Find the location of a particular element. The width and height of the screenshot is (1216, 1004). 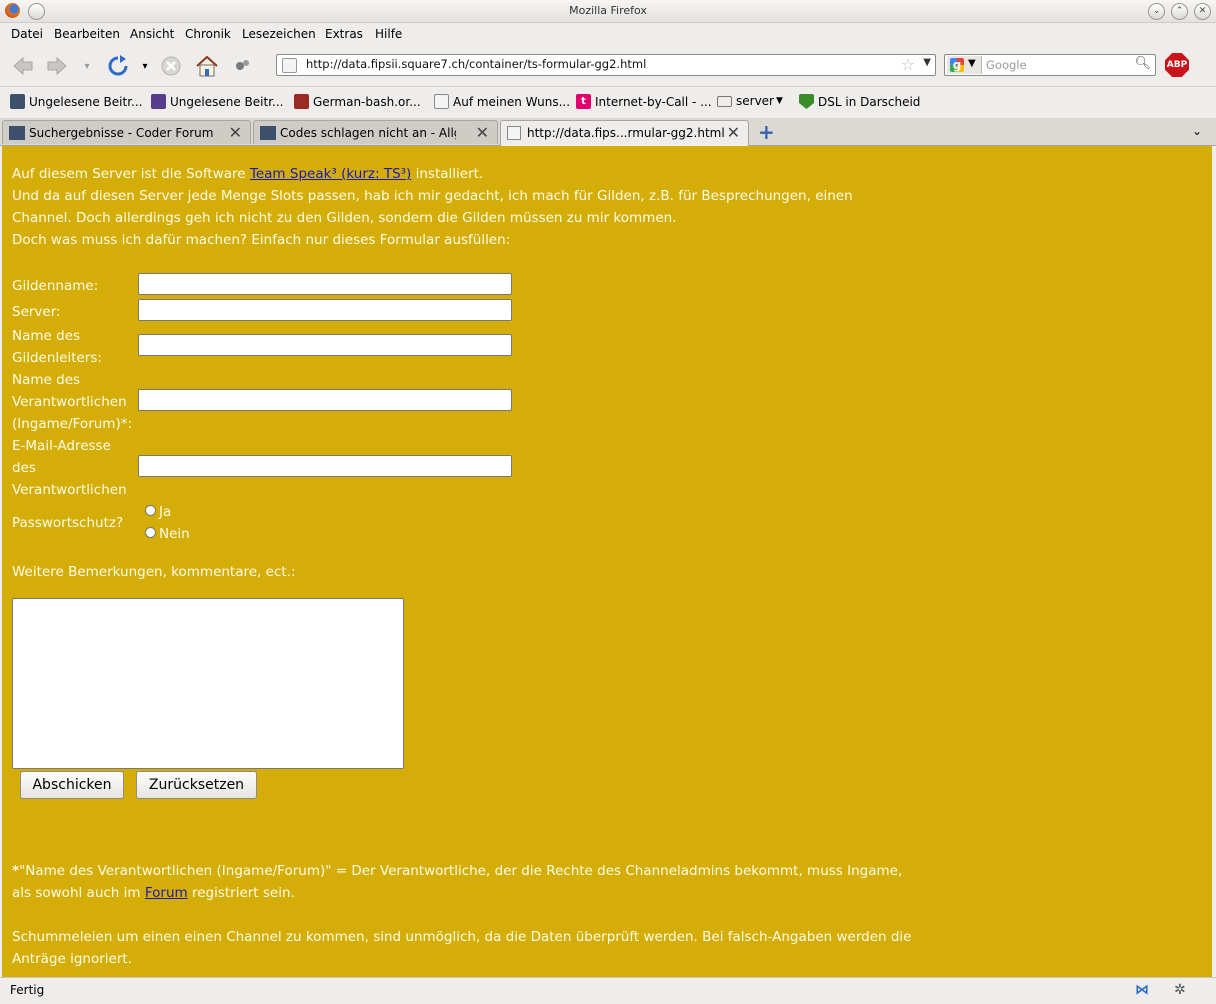

menu-lesezeichen: Lesezeichen is located at coordinates (279, 34).